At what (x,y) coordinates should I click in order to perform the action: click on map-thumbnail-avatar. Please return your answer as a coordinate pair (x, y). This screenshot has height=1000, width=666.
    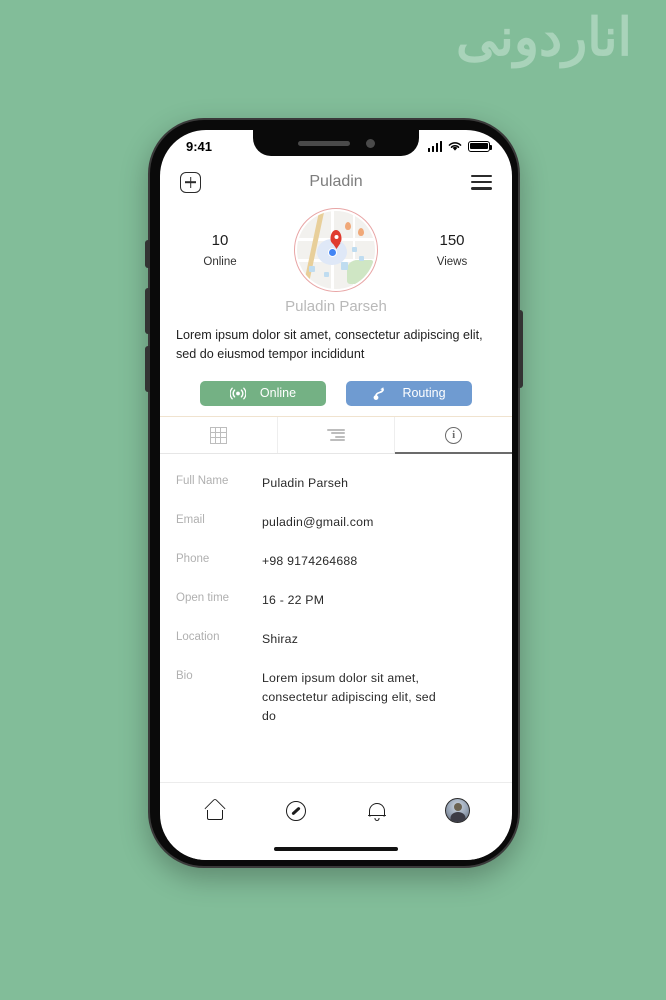
    Looking at the image, I should click on (336, 250).